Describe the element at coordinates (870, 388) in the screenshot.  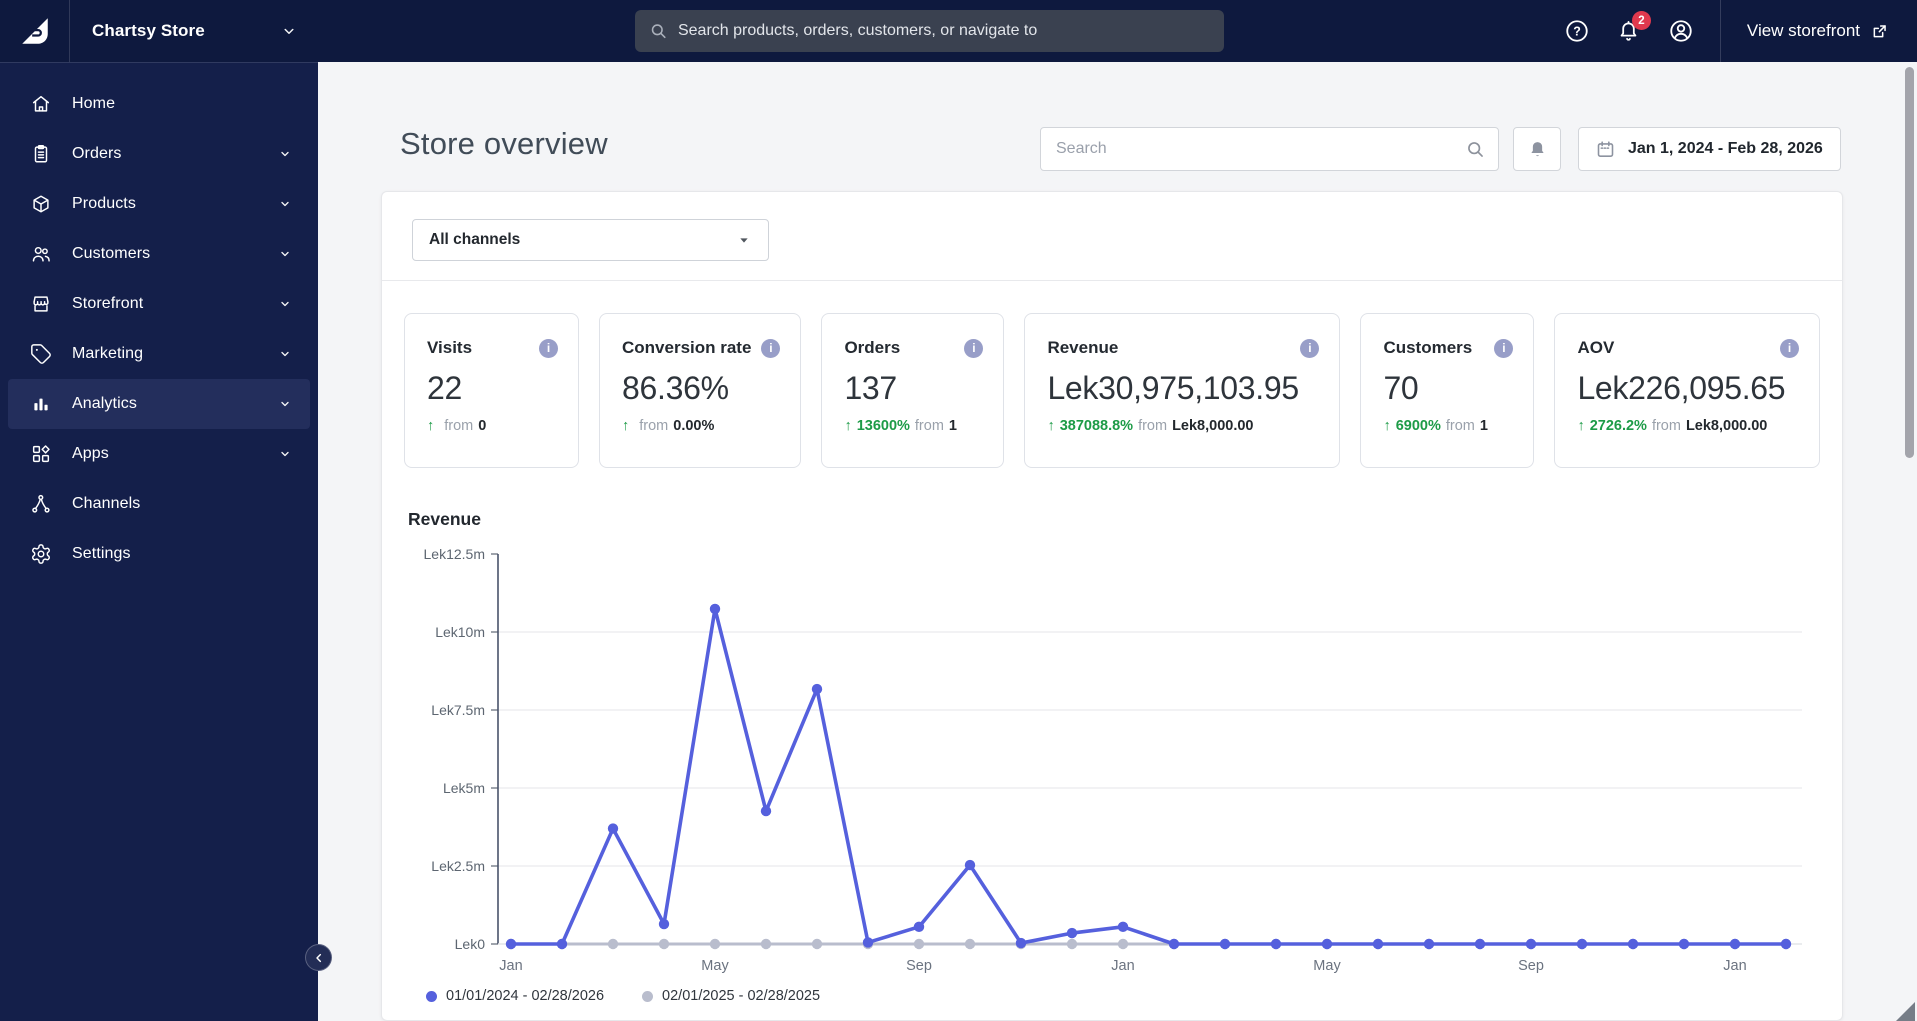
I see `stat-value: 137` at that location.